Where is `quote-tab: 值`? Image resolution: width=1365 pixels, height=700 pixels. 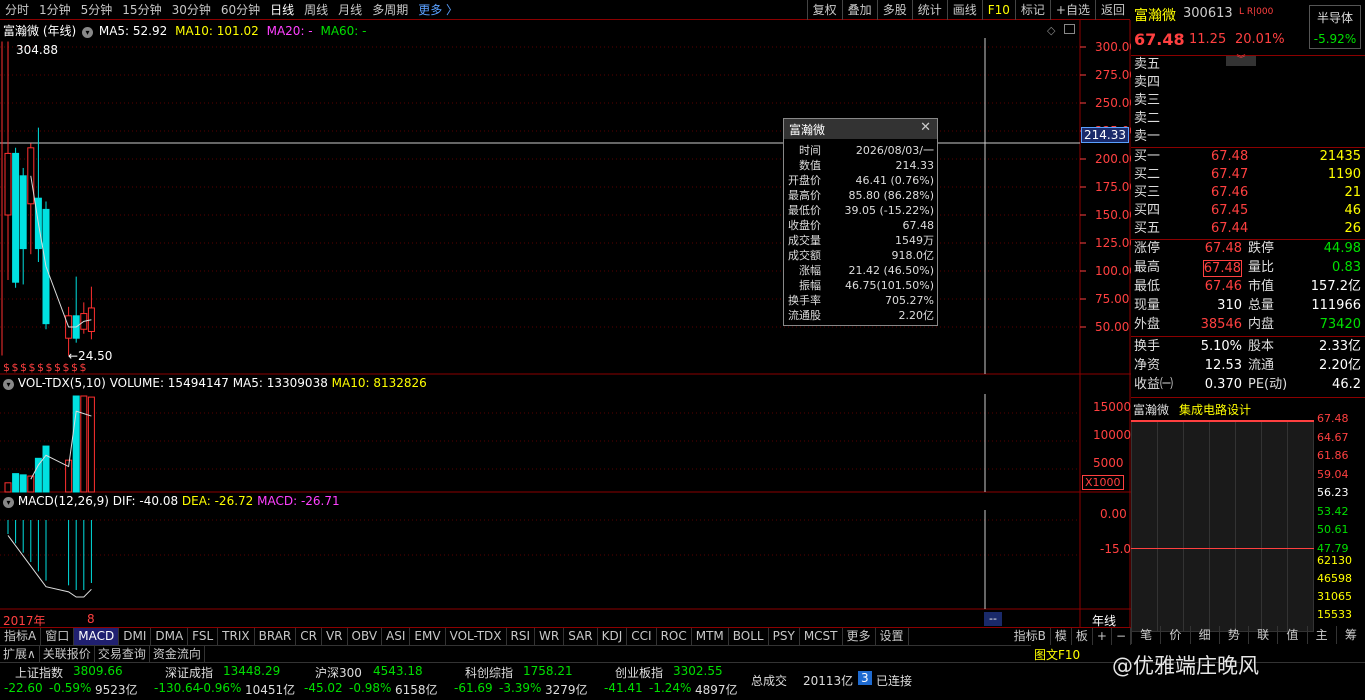
quote-tab: 值 is located at coordinates (1291, 635).